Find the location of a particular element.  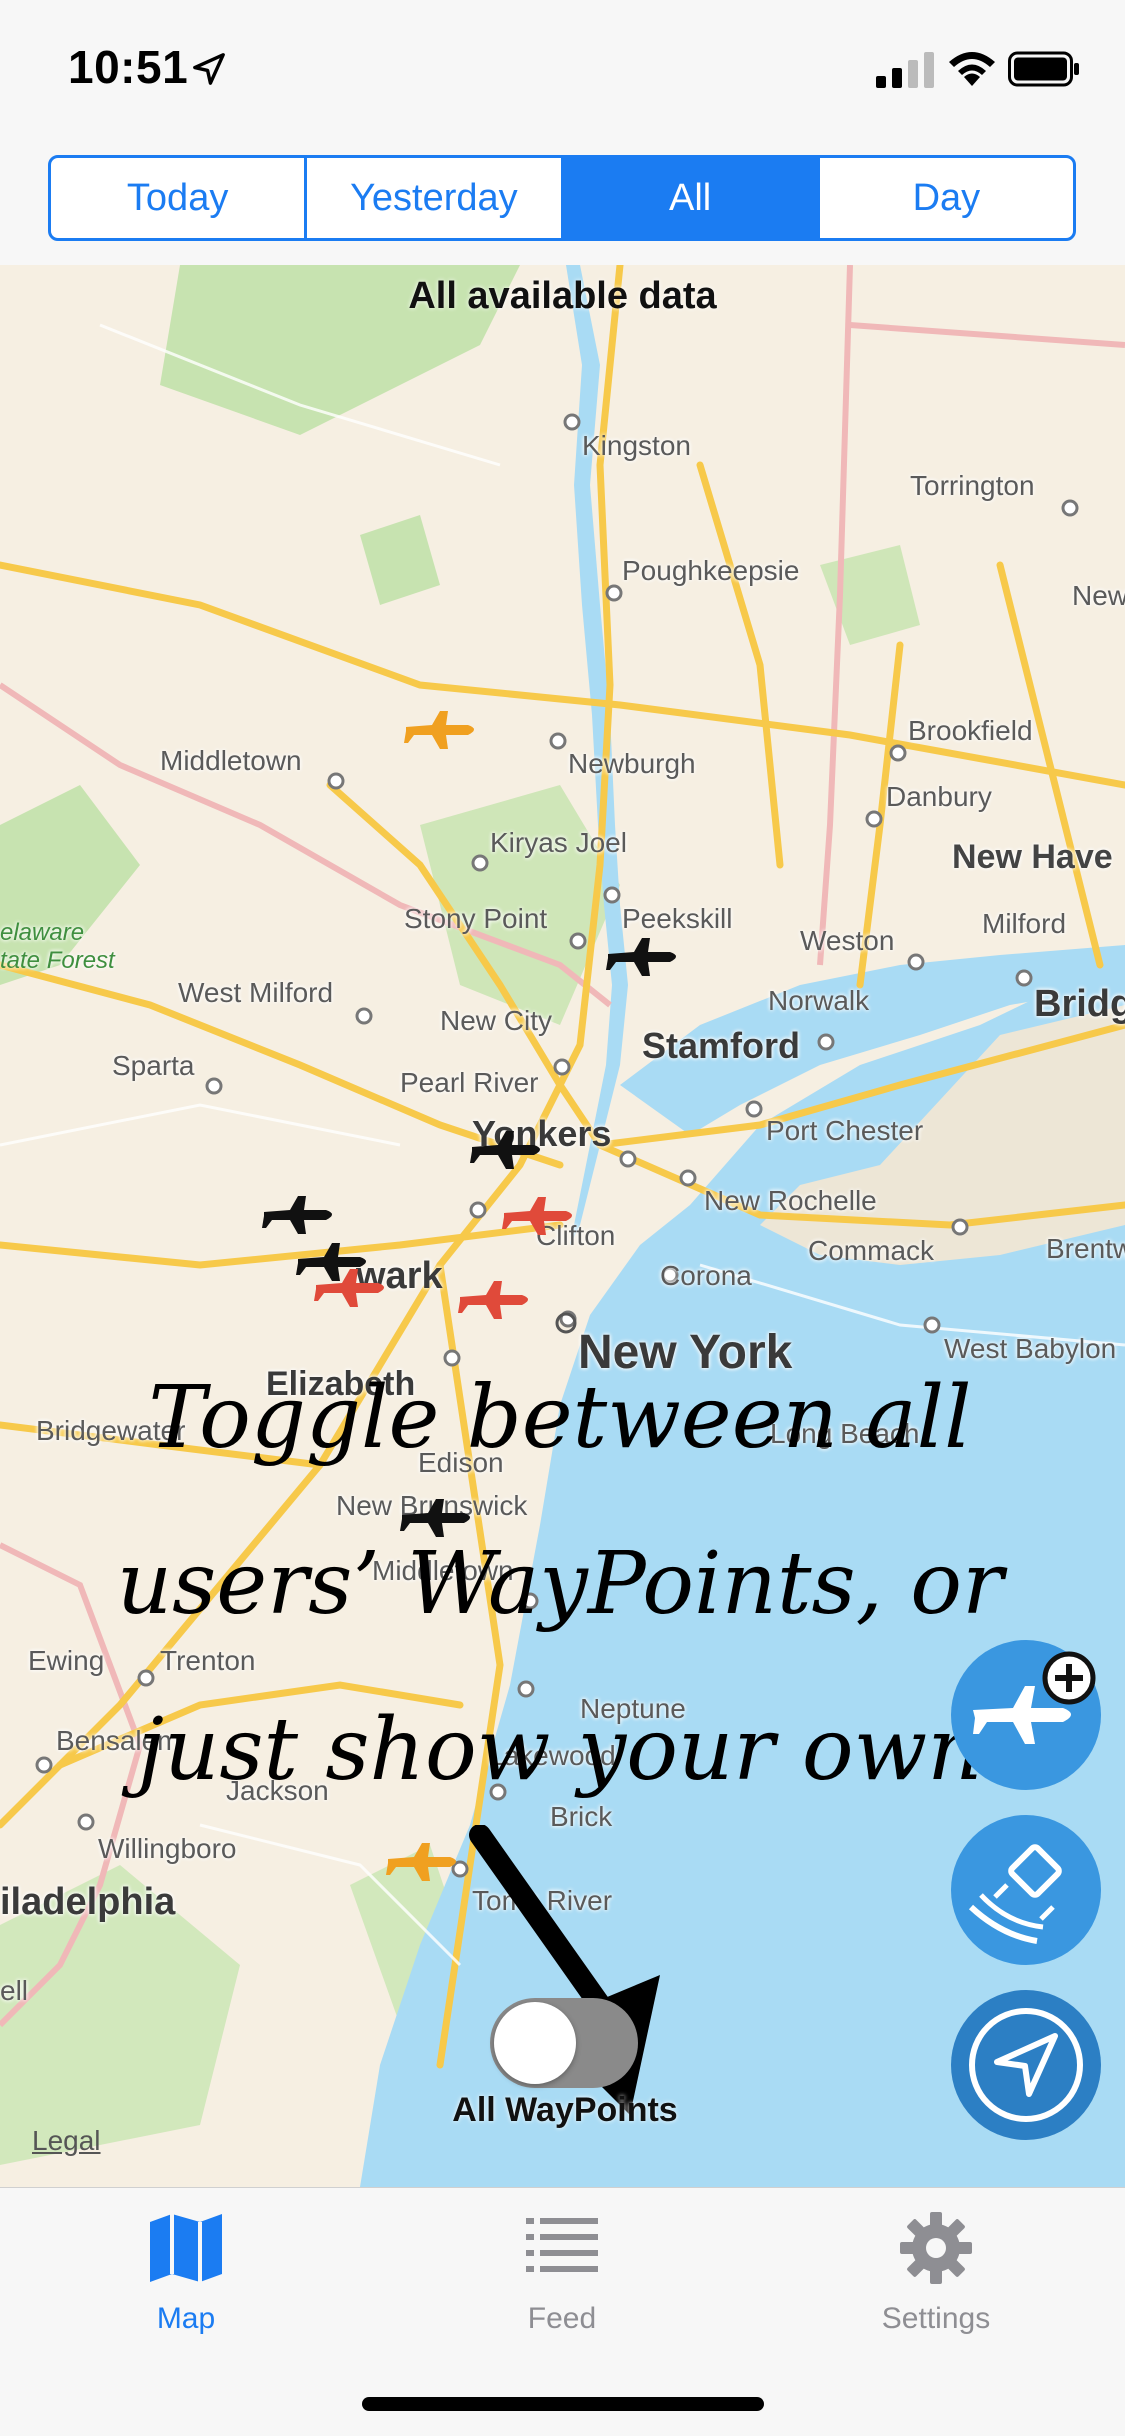

place-label: Poughkeepsie is located at coordinates (711, 570).